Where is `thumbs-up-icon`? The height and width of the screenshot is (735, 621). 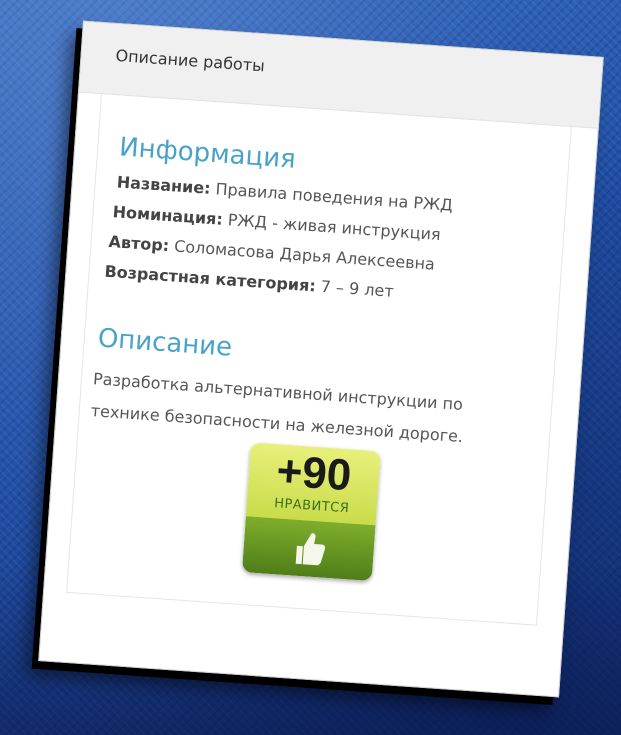
thumbs-up-icon is located at coordinates (310, 549).